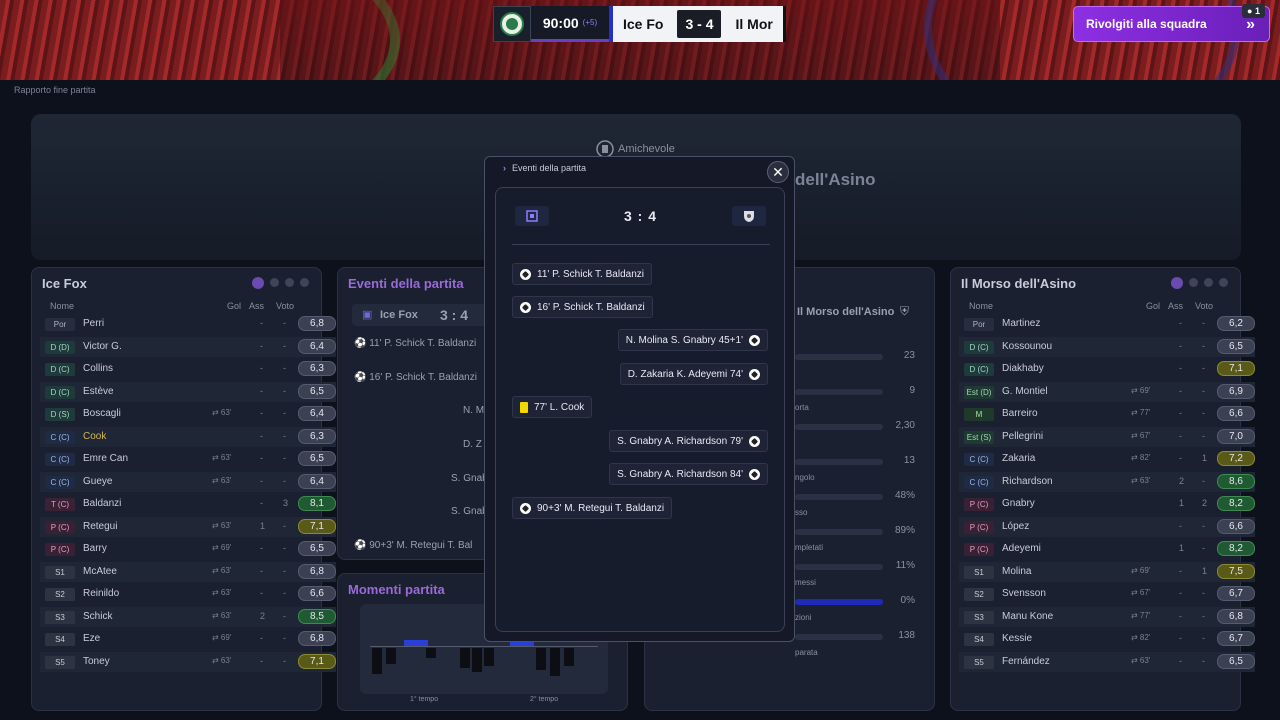 This screenshot has height=720, width=1280. What do you see at coordinates (688, 441) in the screenshot?
I see `event-item: S. Gnabry A. Richardson 79'` at bounding box center [688, 441].